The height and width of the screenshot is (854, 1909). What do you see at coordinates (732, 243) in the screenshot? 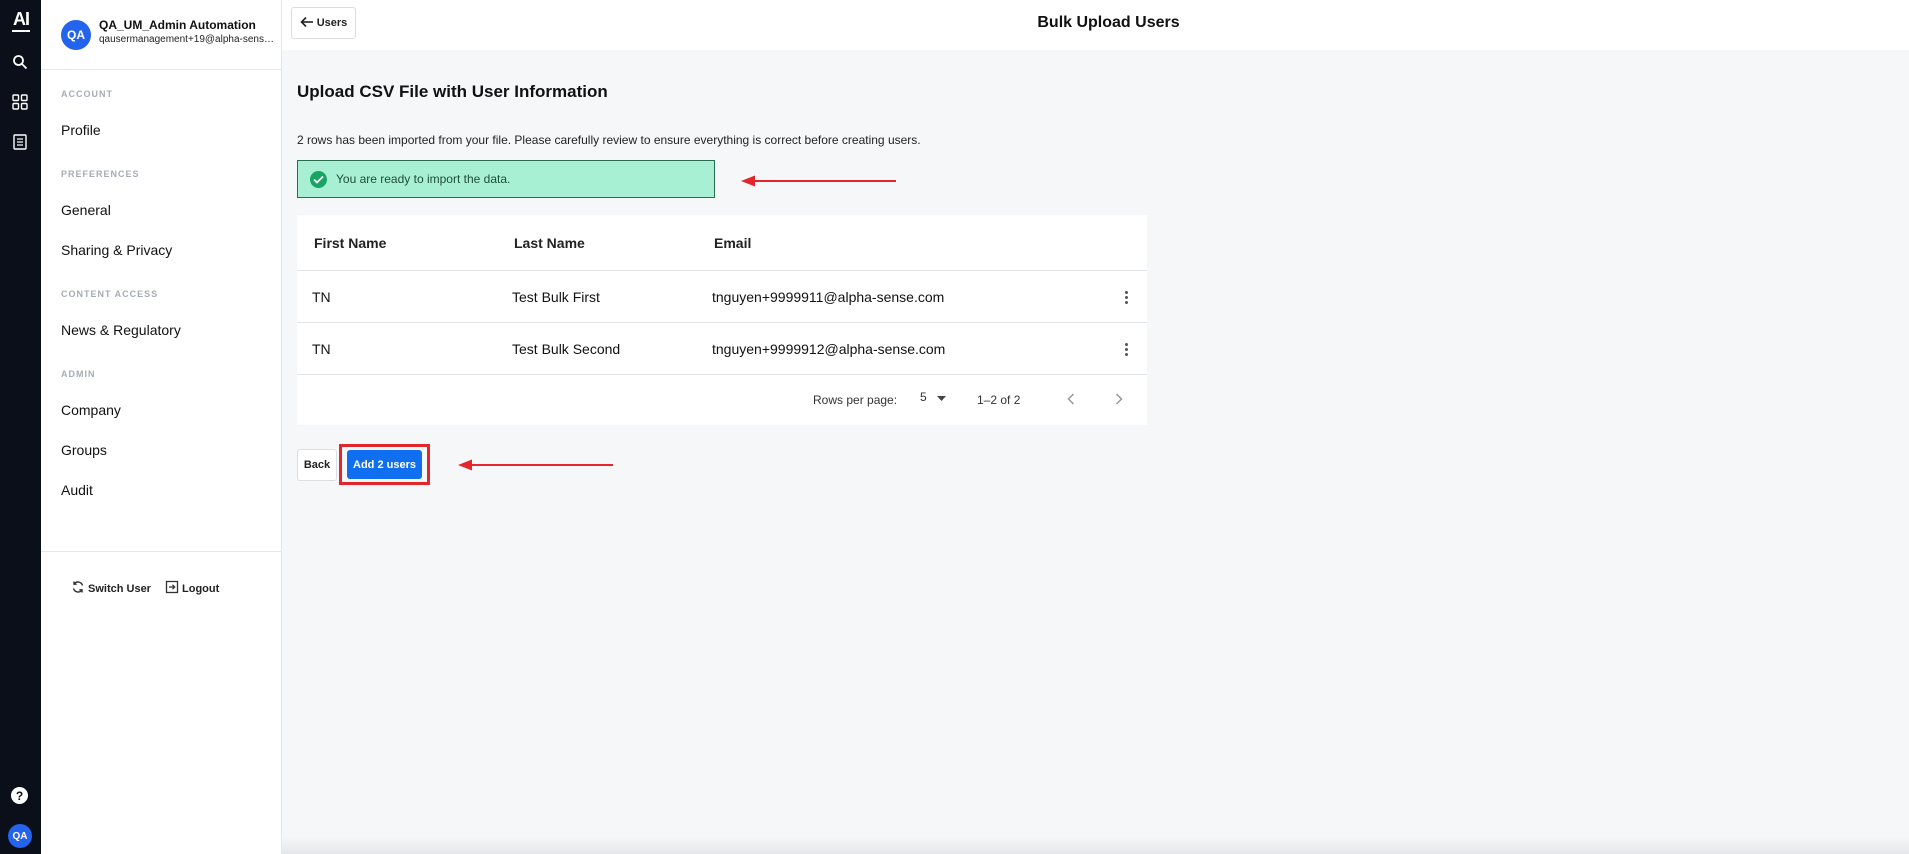
I see `column-header-email: Email` at bounding box center [732, 243].